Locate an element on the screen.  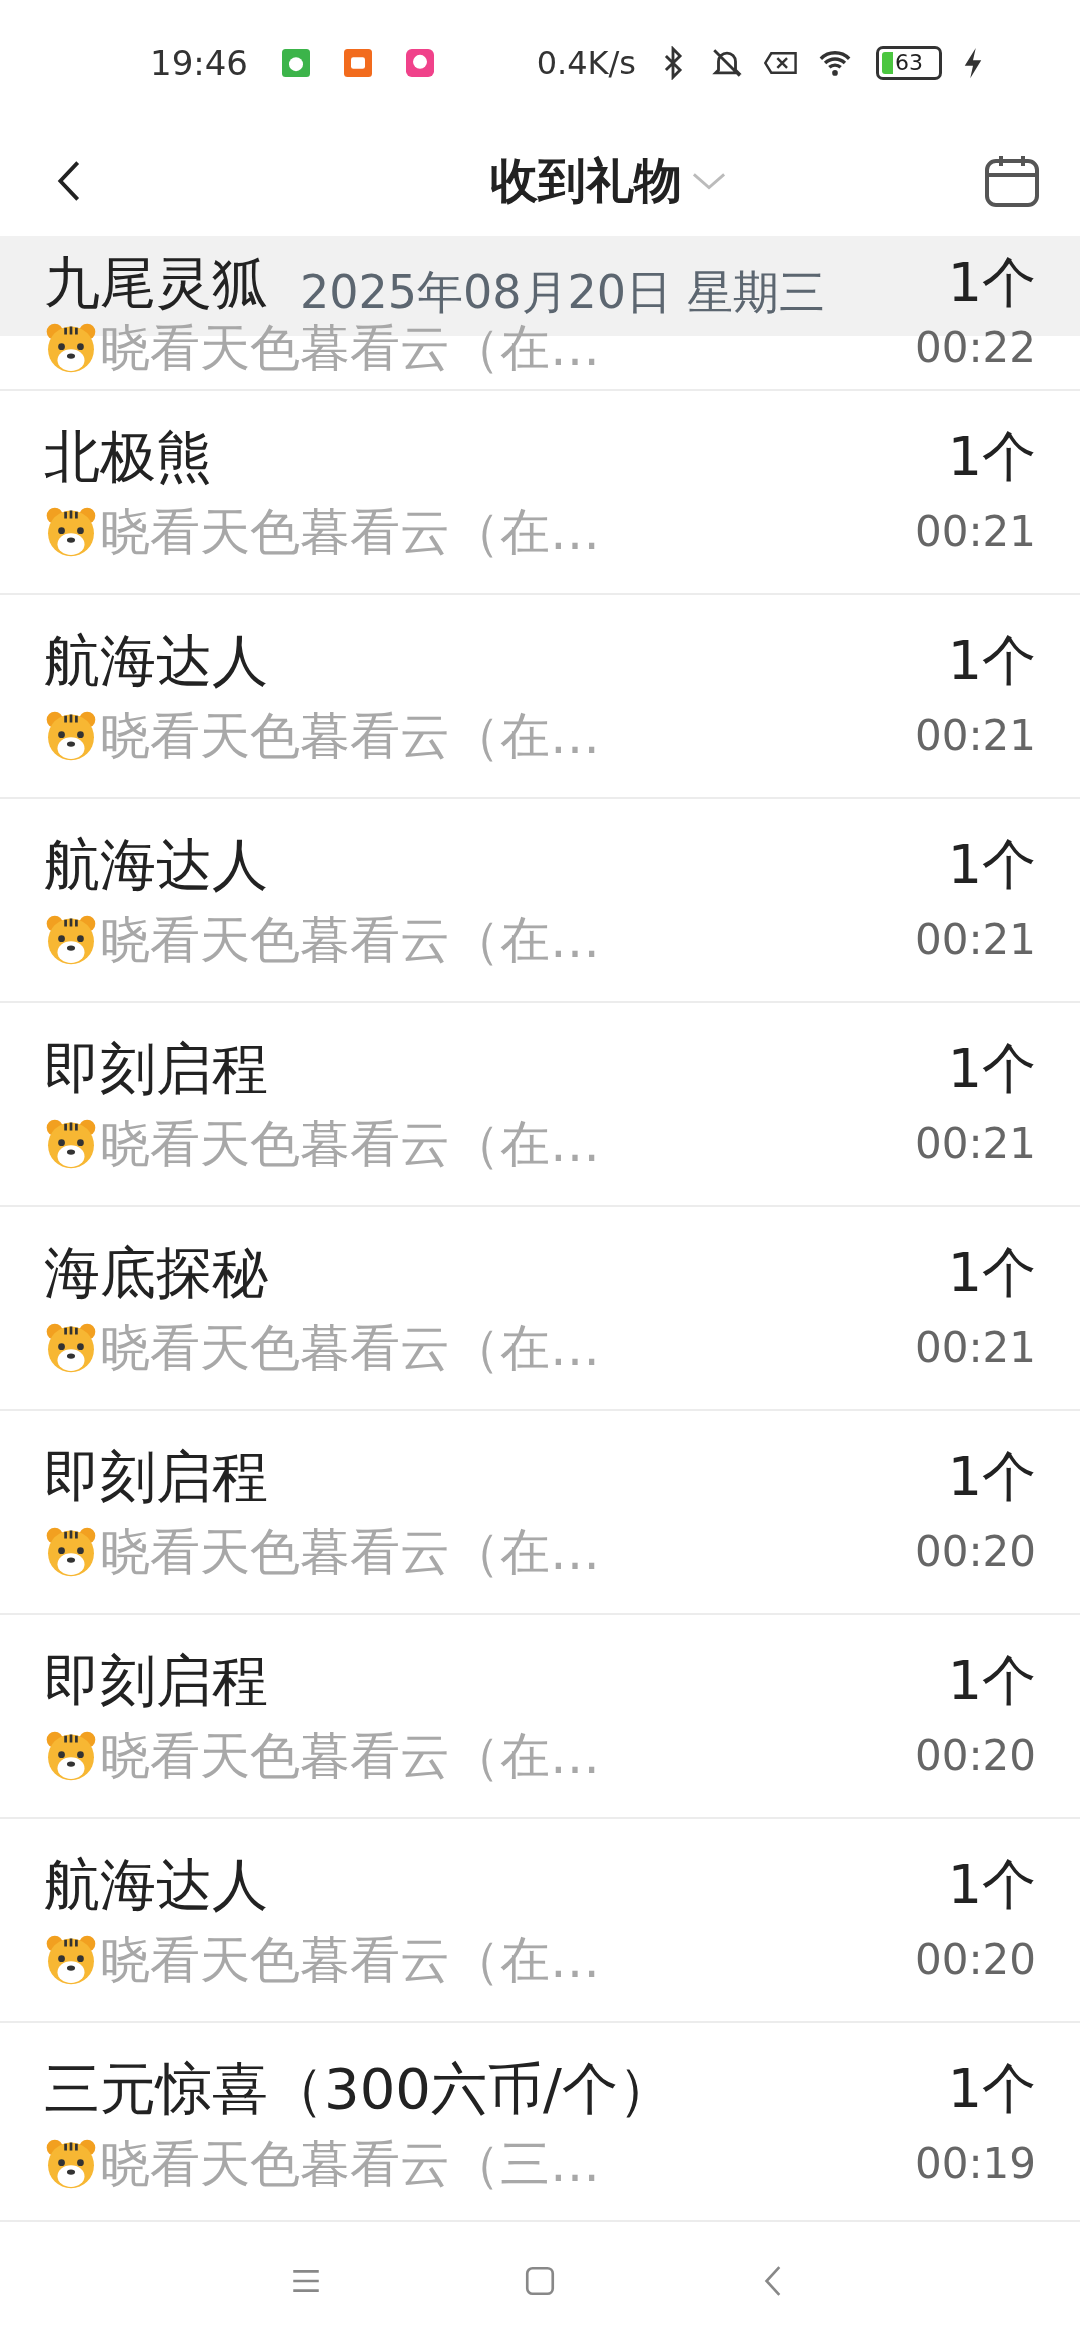
dropdown-chevron-icon is located at coordinates (709, 181).